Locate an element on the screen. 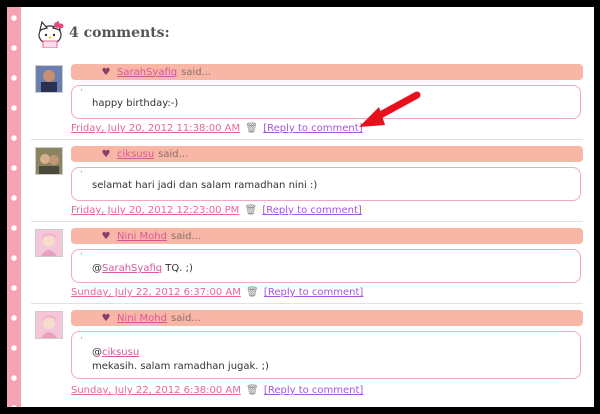 The image size is (600, 414). comment-bubble: ‘ happy birthday:-) is located at coordinates (326, 102).